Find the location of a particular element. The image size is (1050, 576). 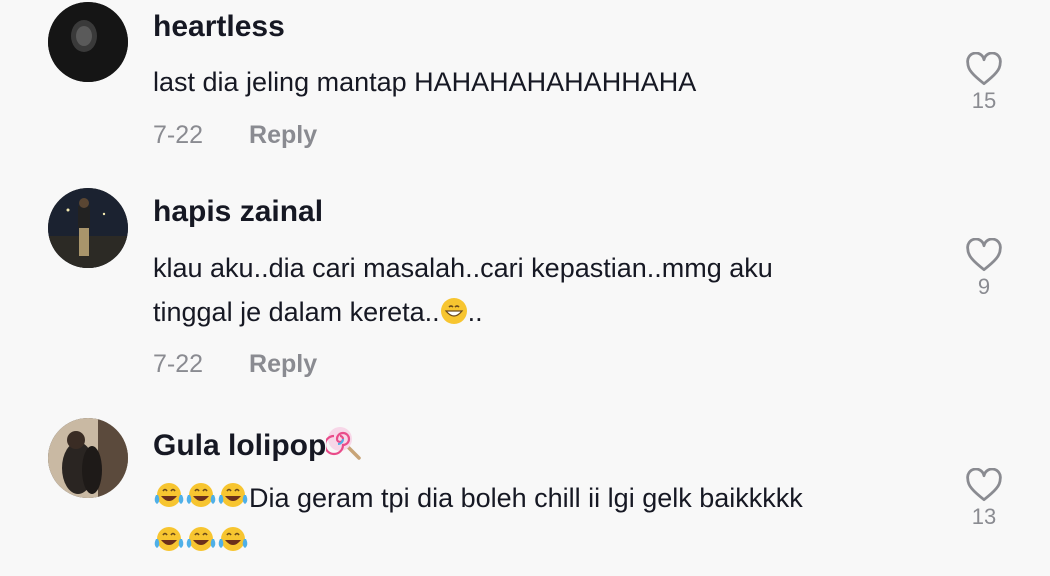

like-button: 9 is located at coordinates (984, 269).